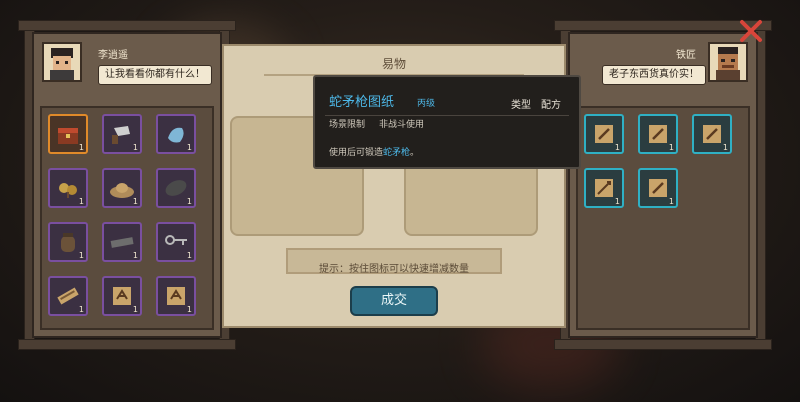  I want to click on npc-header: 李逍遥 让我看看你都有什么！, so click(127, 68).